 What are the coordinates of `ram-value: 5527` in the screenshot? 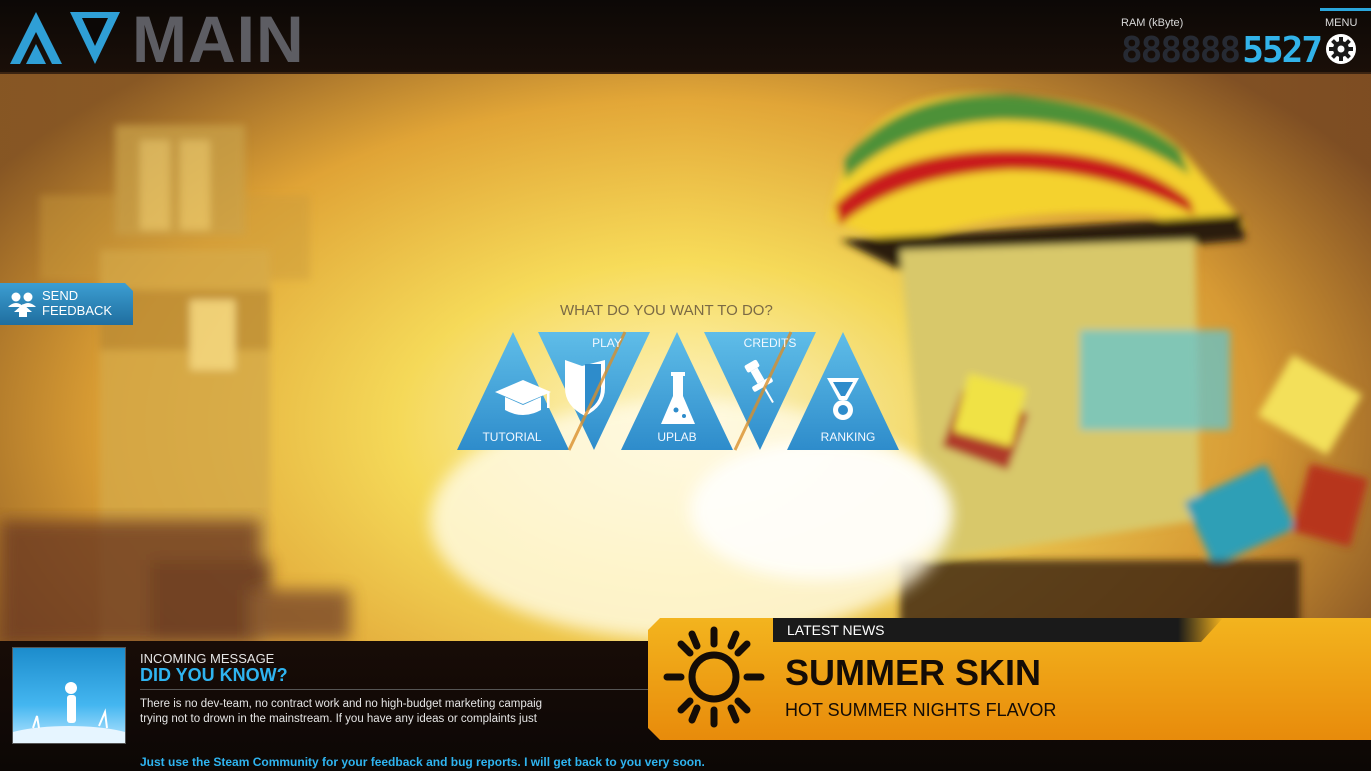 It's located at (1282, 50).